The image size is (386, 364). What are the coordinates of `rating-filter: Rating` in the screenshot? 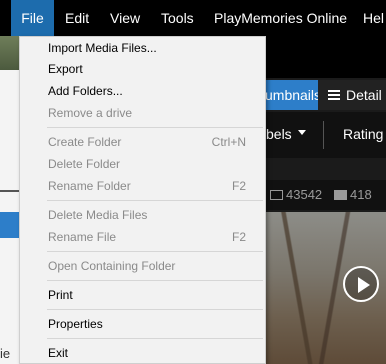 It's located at (363, 134).